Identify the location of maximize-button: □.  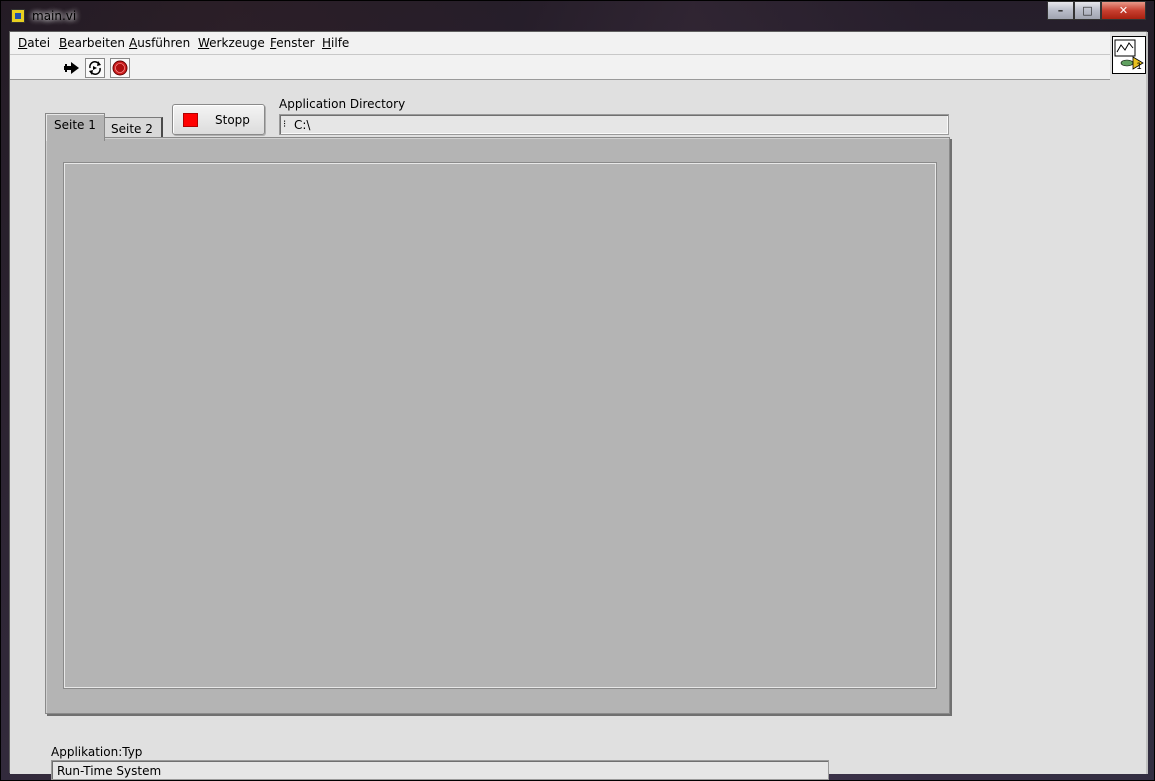
(1087, 10).